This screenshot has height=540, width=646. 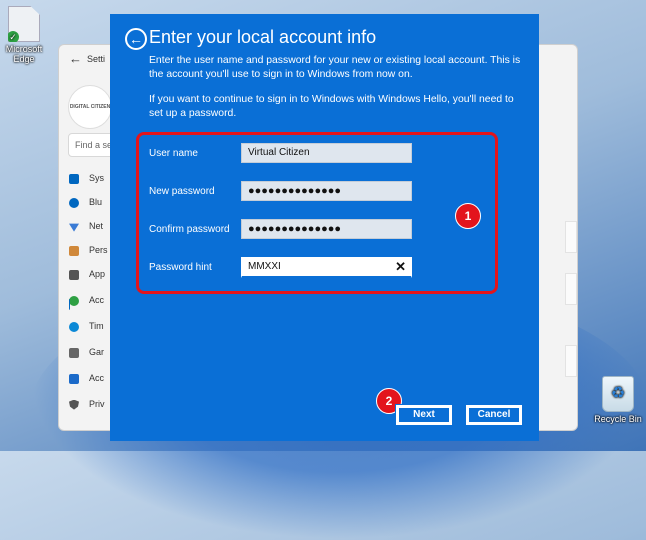 I want to click on avatar: DIGITAL CITIZEN, so click(x=90, y=107).